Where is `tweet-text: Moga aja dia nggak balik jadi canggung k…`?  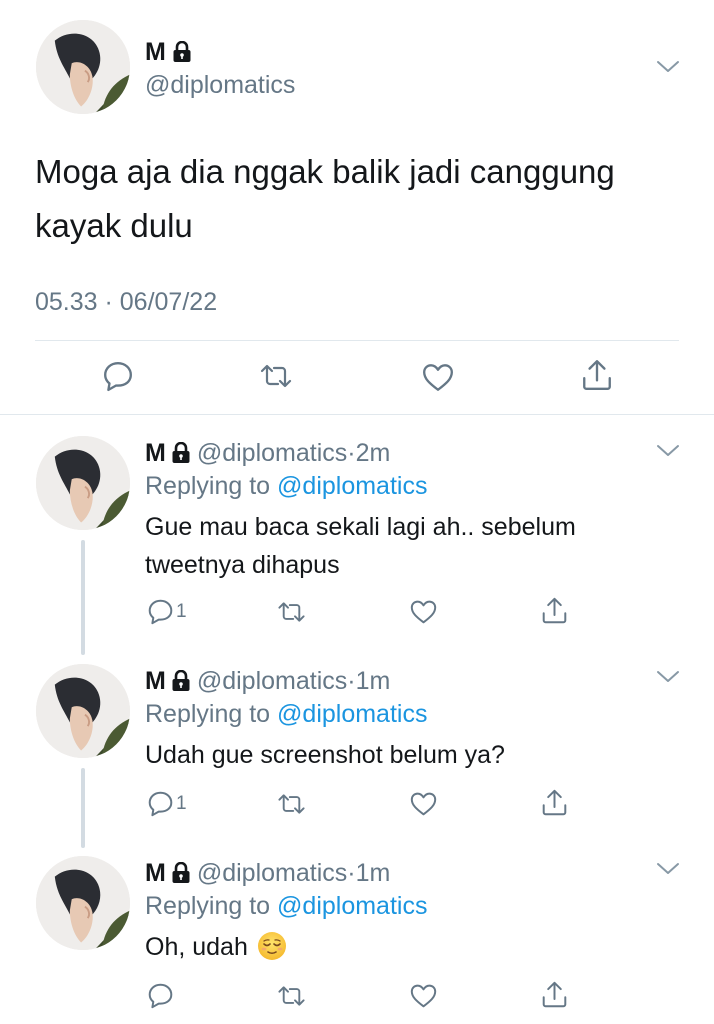 tweet-text: Moga aja dia nggak balik jadi canggung k… is located at coordinates (325, 198).